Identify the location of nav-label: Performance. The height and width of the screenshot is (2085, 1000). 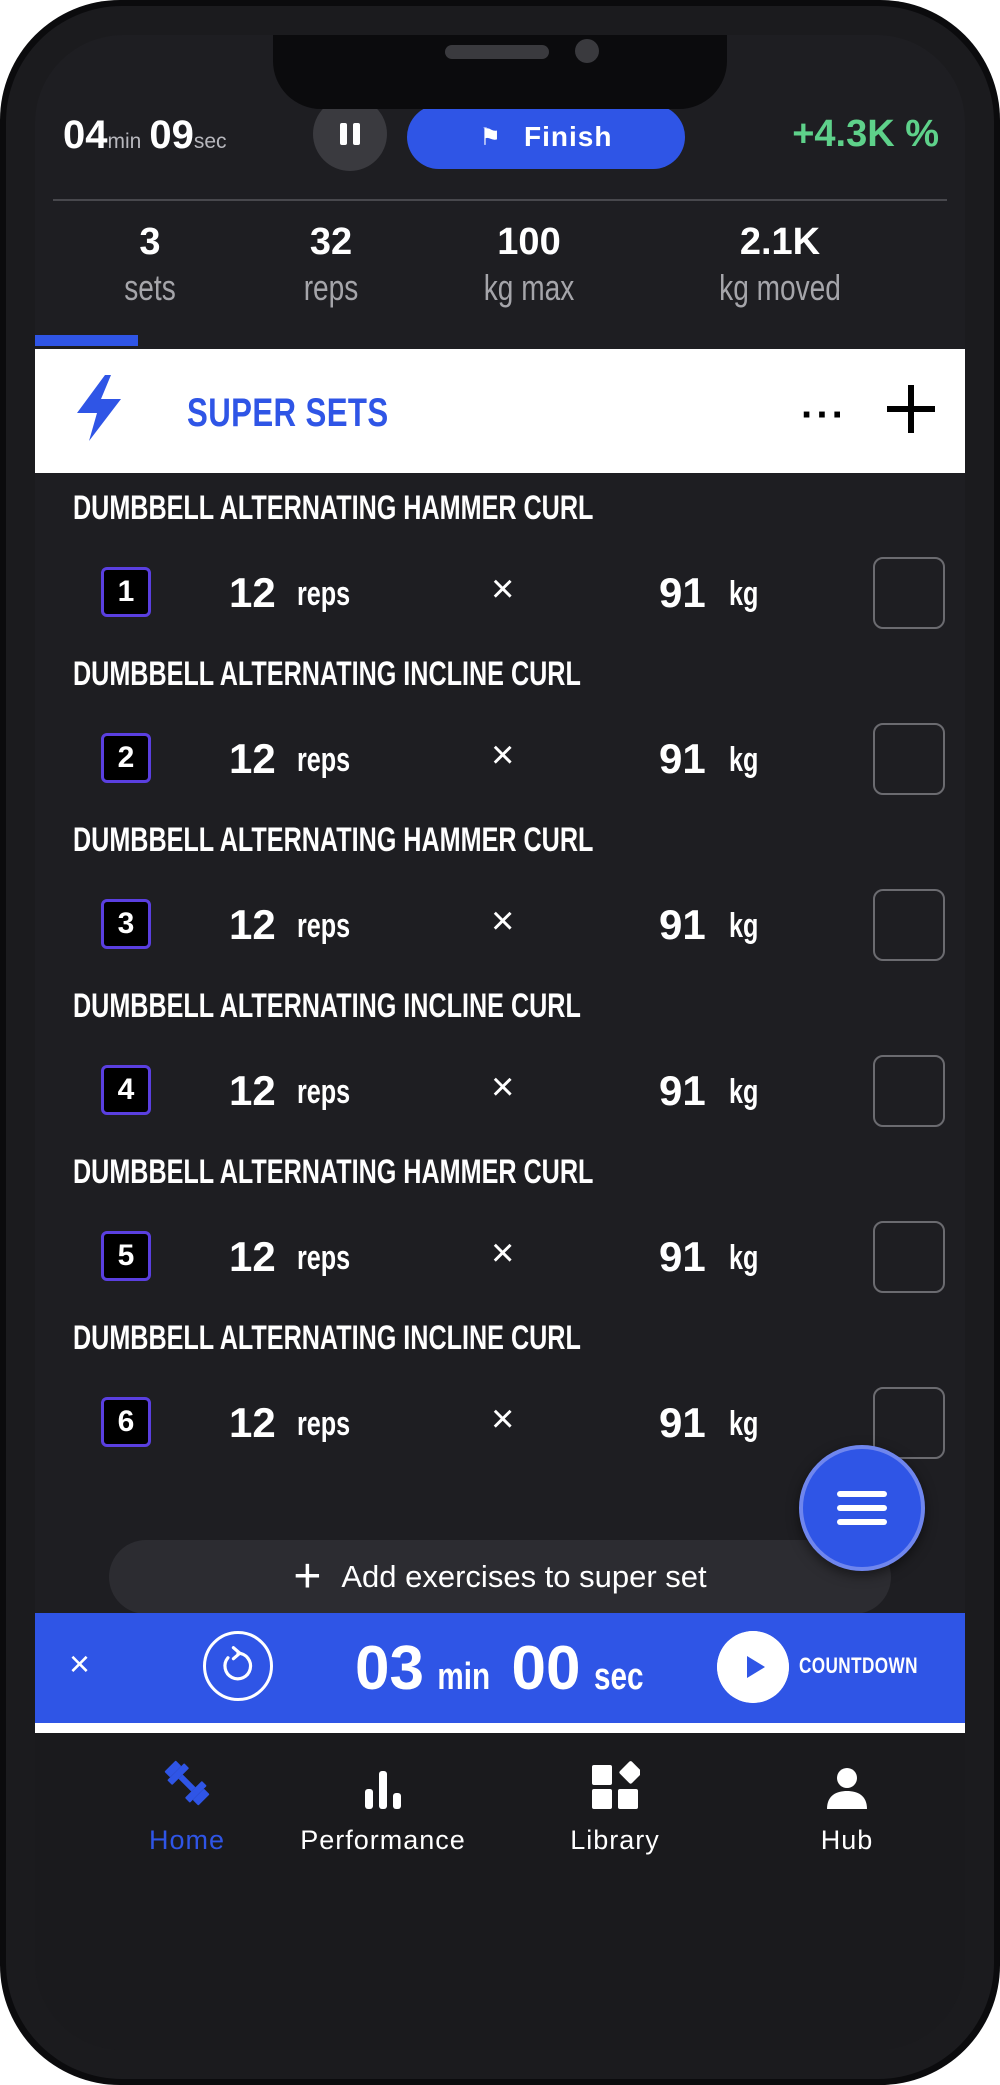
(383, 1840).